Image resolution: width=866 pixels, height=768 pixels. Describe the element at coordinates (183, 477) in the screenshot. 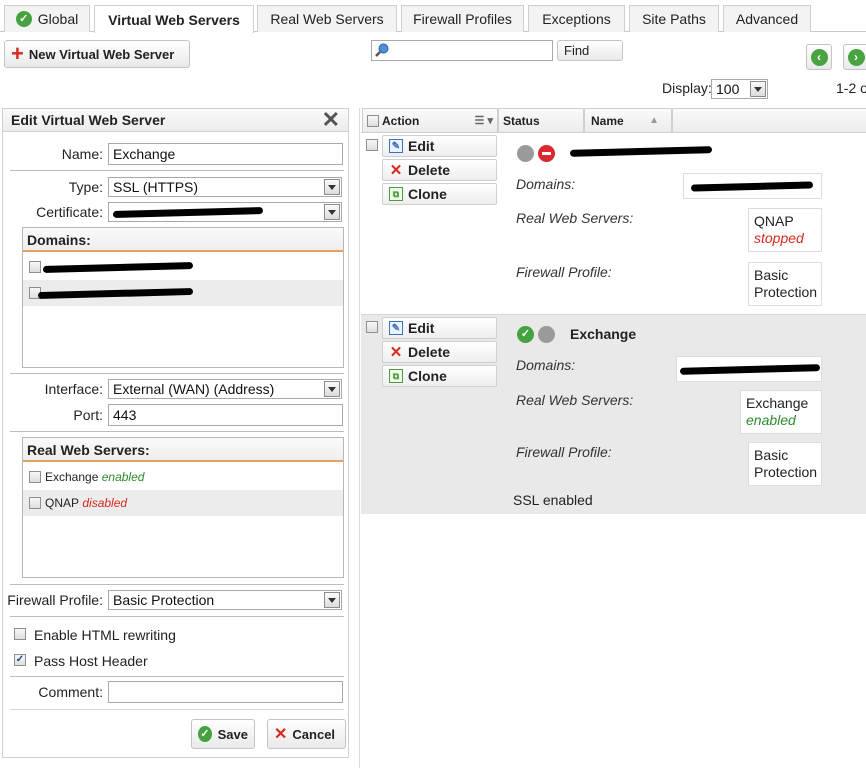

I see `real-server-row: Exchange enabled` at that location.